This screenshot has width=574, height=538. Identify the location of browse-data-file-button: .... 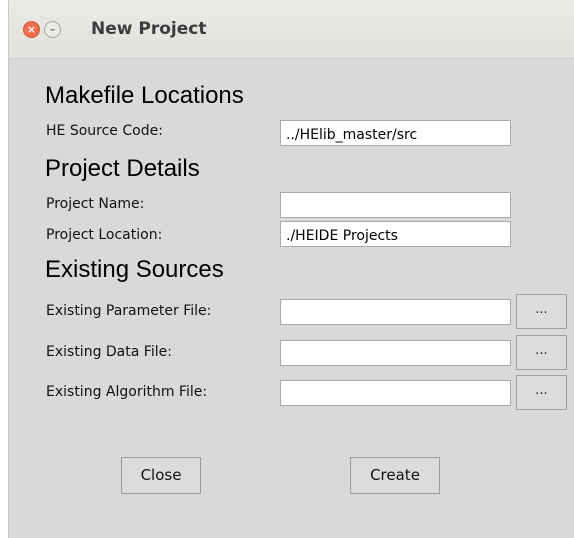
(541, 352).